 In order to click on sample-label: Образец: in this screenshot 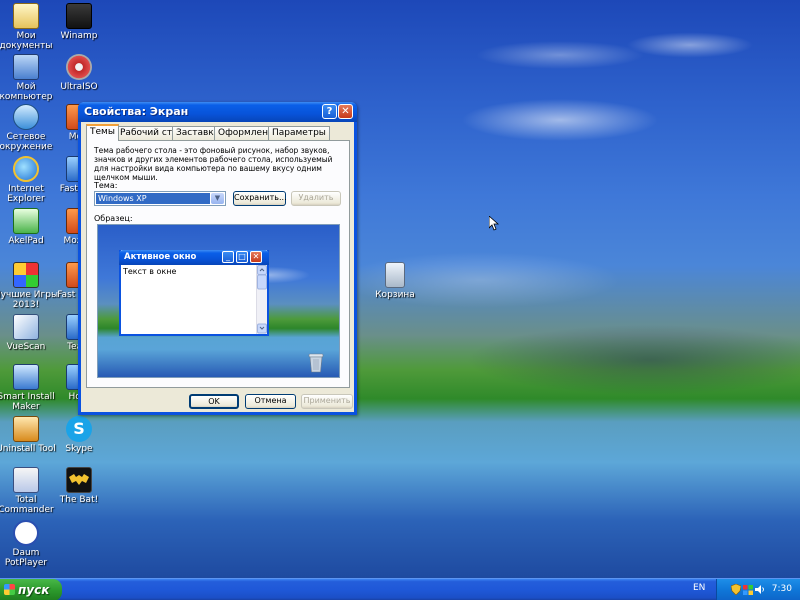, I will do `click(113, 218)`.